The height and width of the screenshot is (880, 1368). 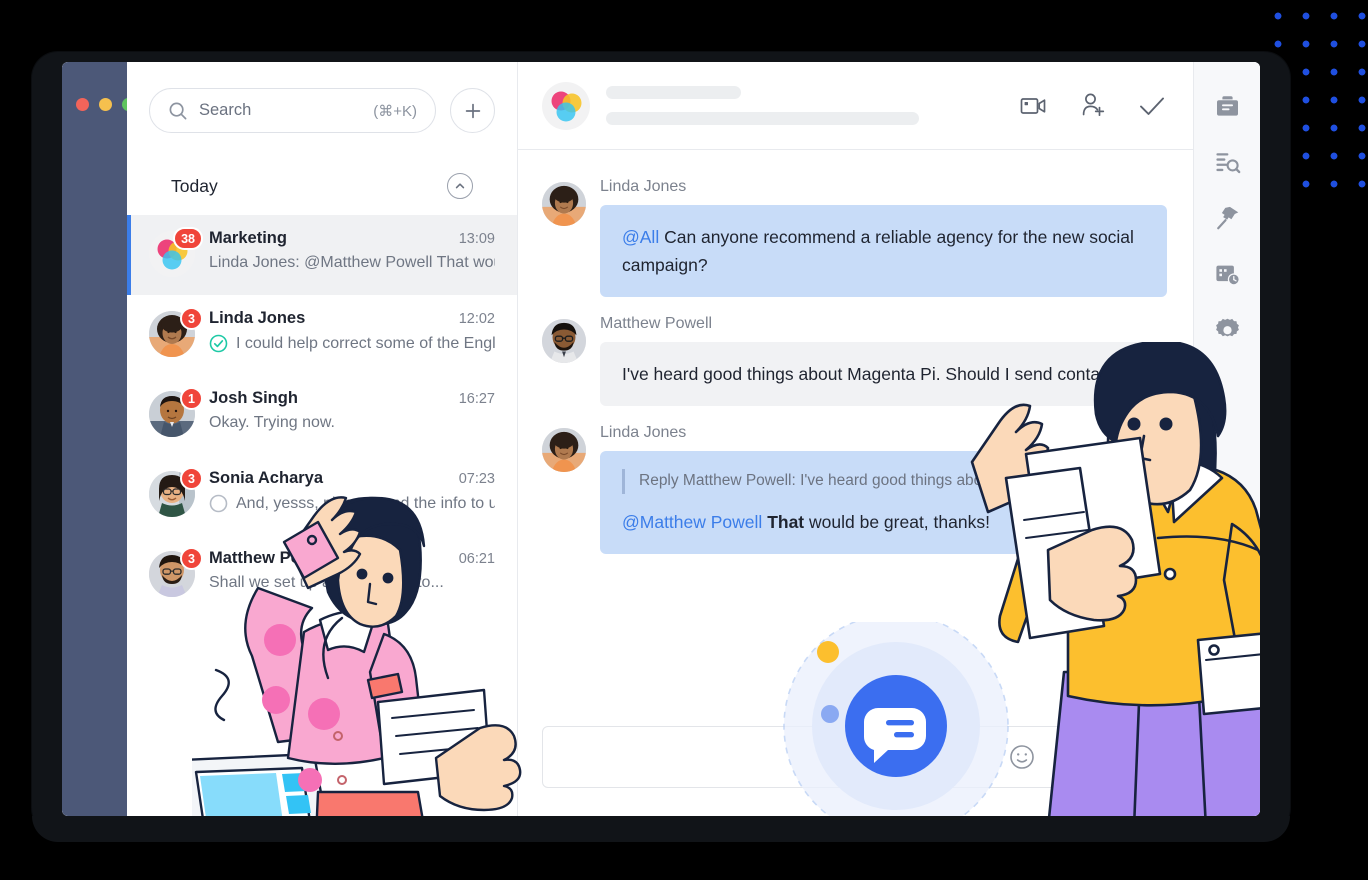 I want to click on close-button, so click(x=82, y=104).